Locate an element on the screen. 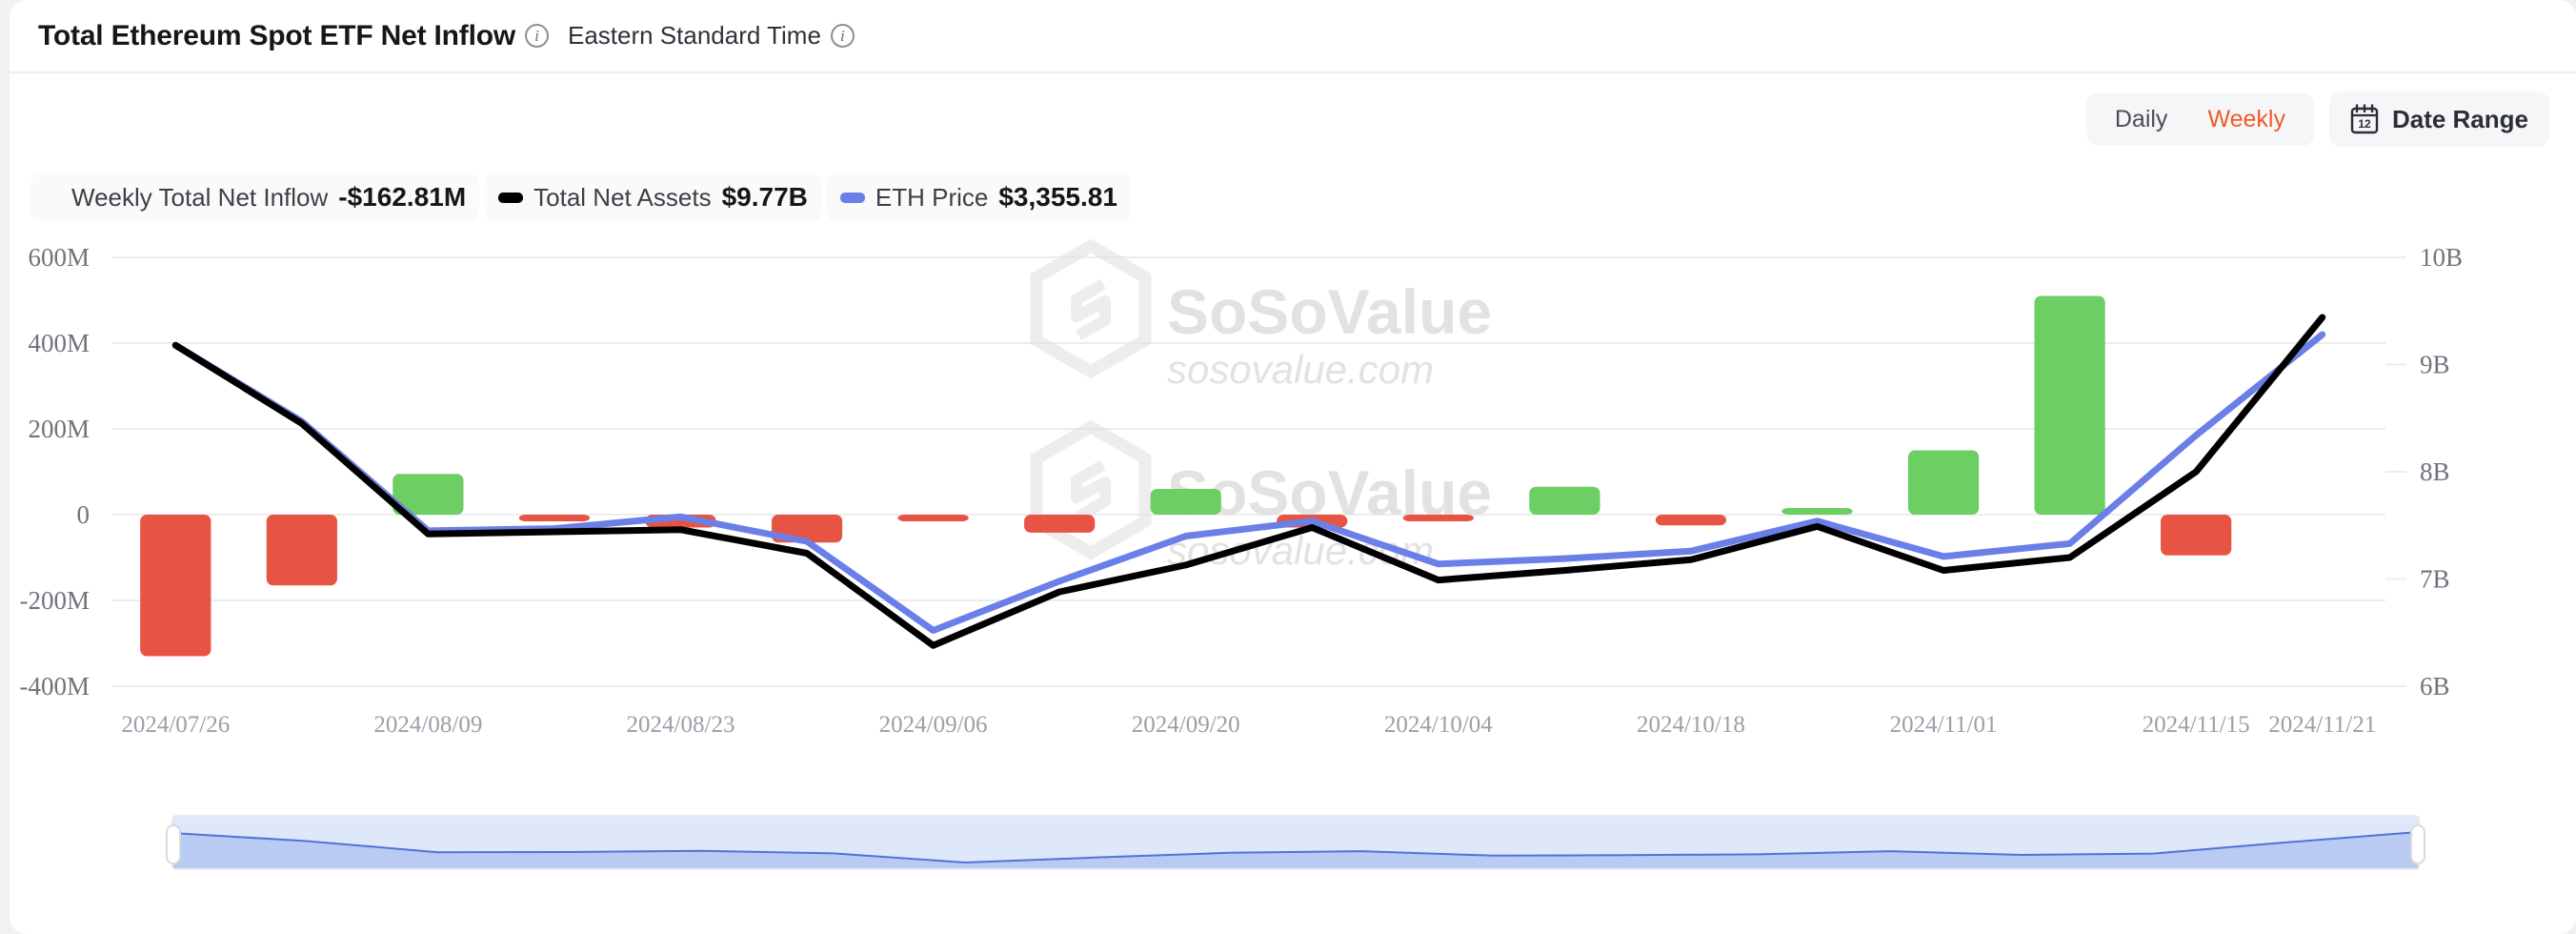 The height and width of the screenshot is (934, 2576). y2-axis-tick-label: 6B is located at coordinates (2435, 686).